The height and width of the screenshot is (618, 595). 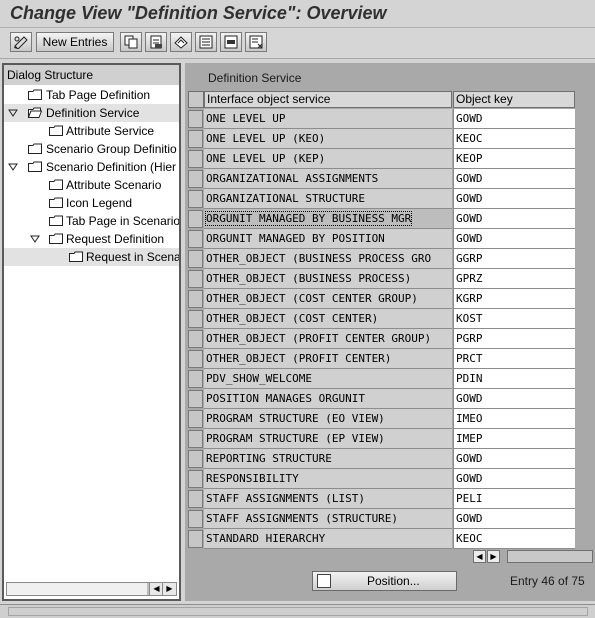 I want to click on tree-item-request-in-scenario: Request in Scena, so click(x=91, y=257).